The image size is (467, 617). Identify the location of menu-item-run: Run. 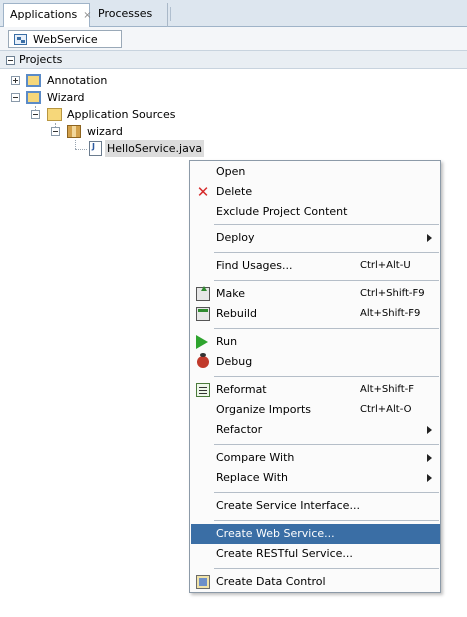
(315, 342).